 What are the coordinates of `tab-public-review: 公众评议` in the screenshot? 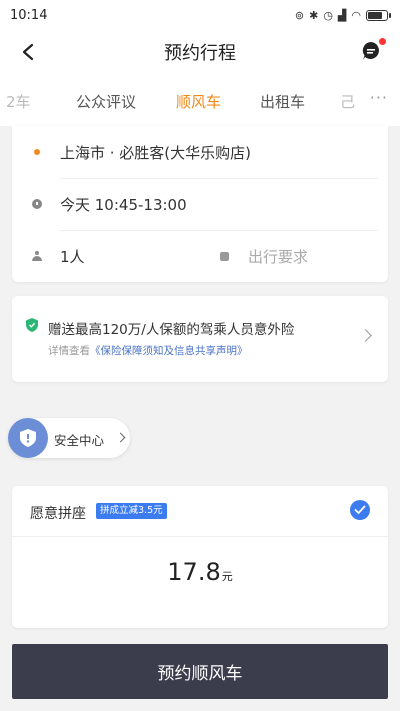 It's located at (106, 101).